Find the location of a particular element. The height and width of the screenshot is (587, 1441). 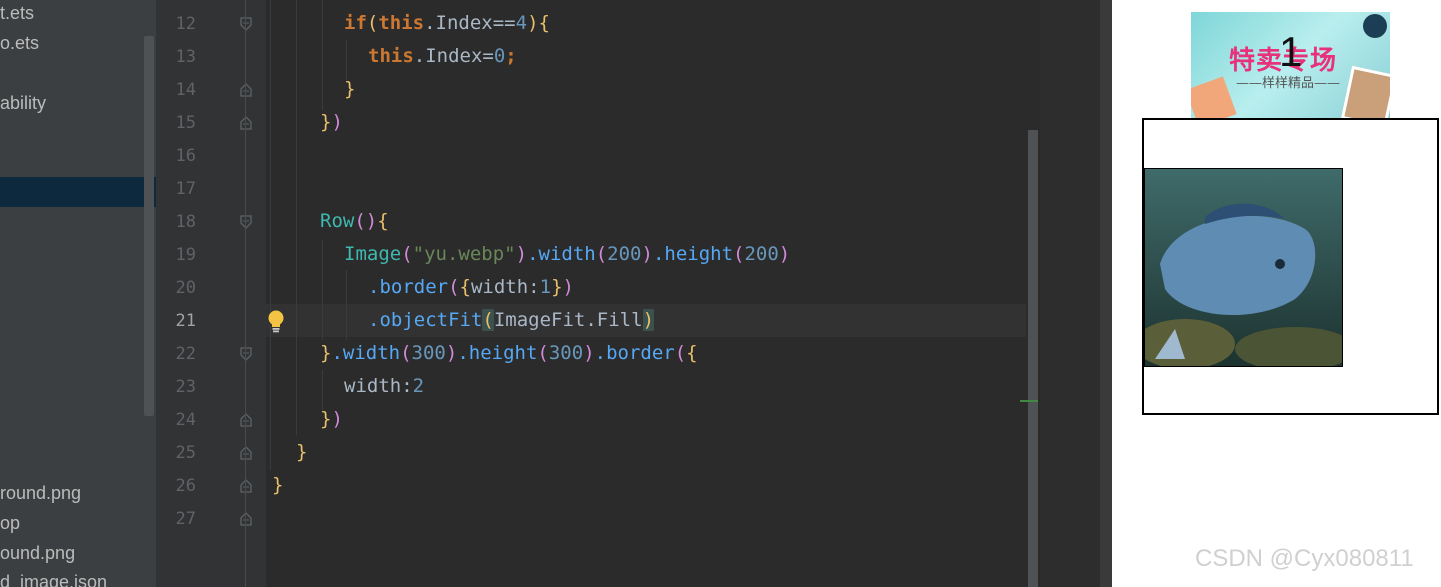

line-number: 15 is located at coordinates (185, 123).